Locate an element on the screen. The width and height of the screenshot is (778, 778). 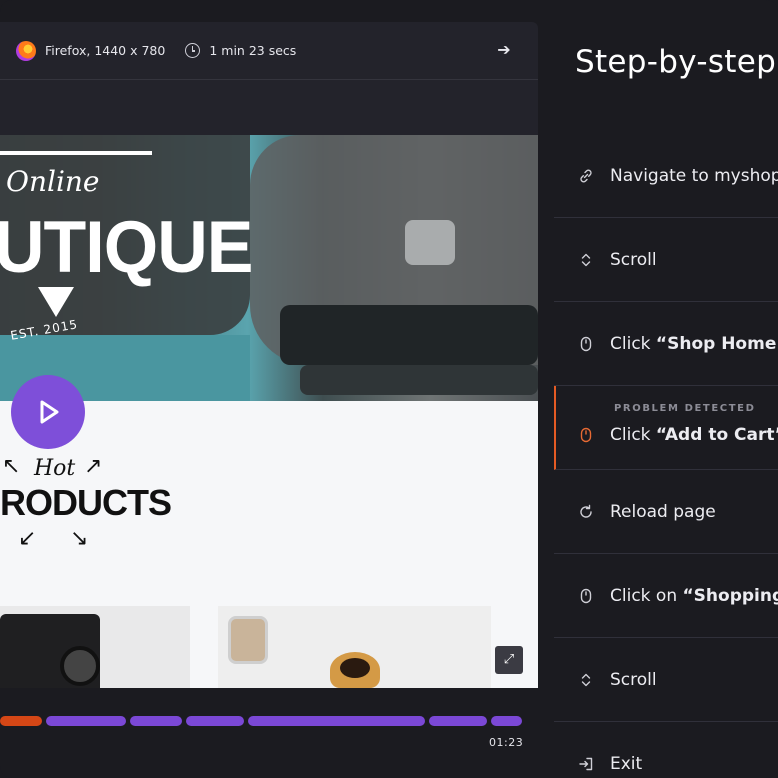
logo-chevron is located at coordinates (56, 302).